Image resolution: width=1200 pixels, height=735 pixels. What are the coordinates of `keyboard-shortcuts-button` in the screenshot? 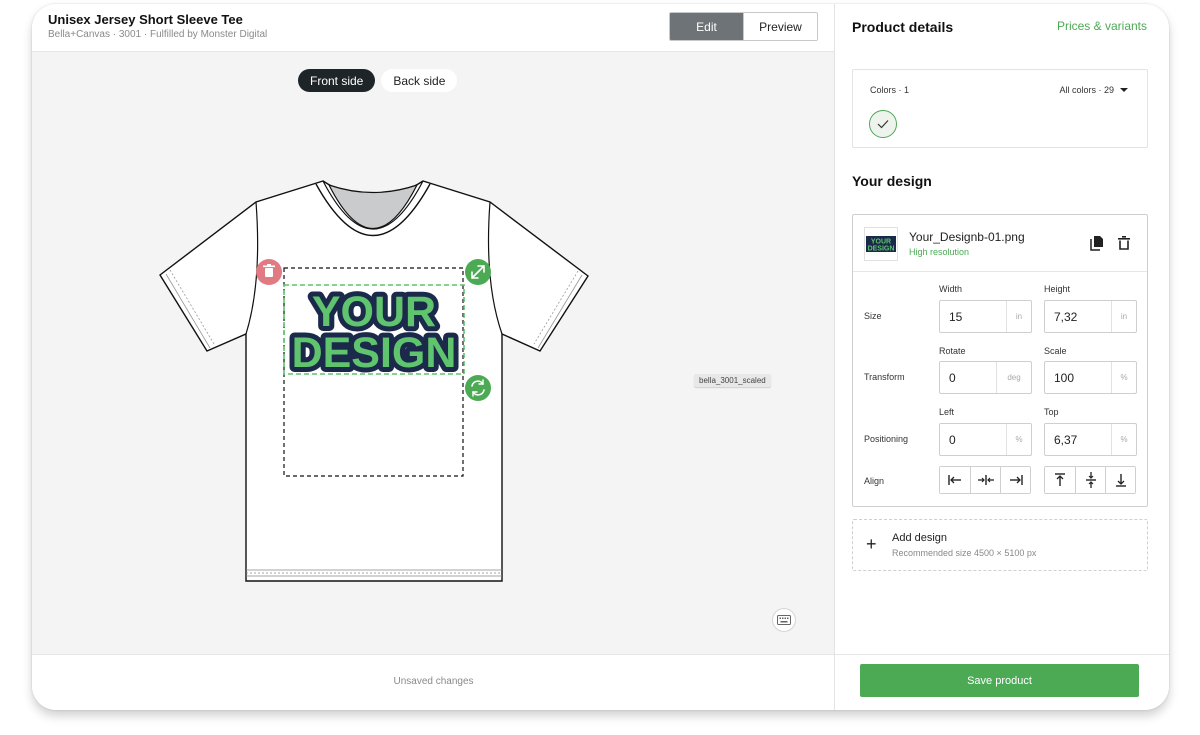 It's located at (784, 620).